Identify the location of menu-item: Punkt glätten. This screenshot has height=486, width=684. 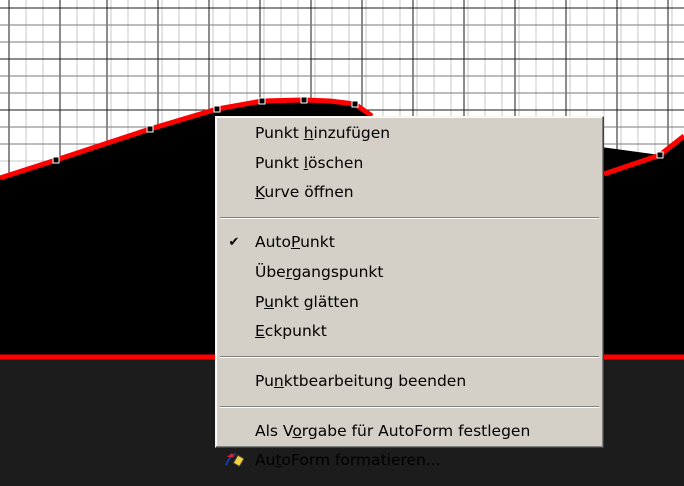
(409, 302).